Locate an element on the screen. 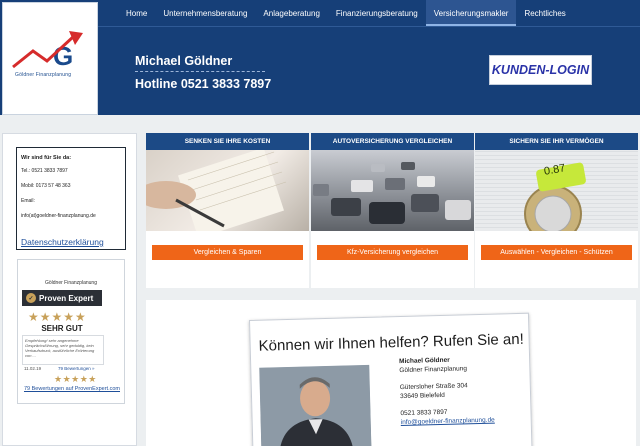  logo-text: Göldner Finanzplanung is located at coordinates (43, 75).